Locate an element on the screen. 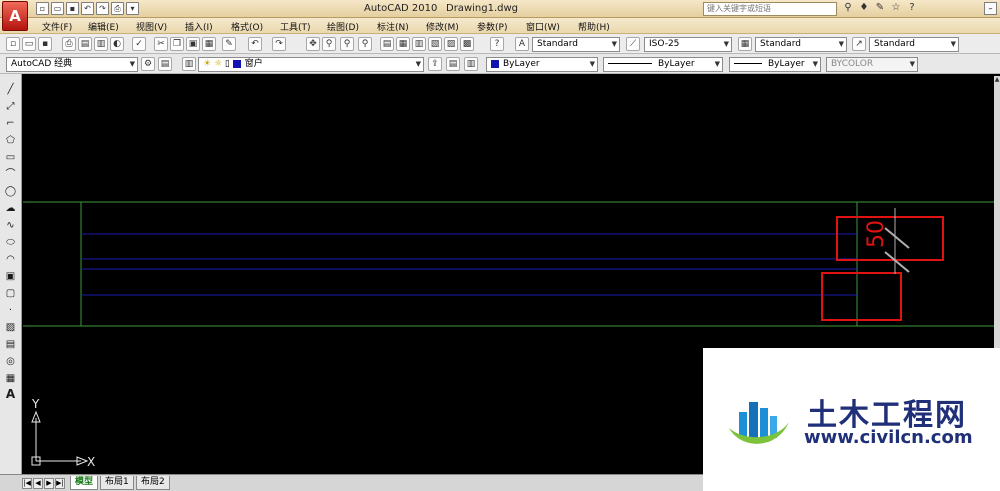 The height and width of the screenshot is (491, 1000). linetype-select: ByLayer ▼ is located at coordinates (663, 64).